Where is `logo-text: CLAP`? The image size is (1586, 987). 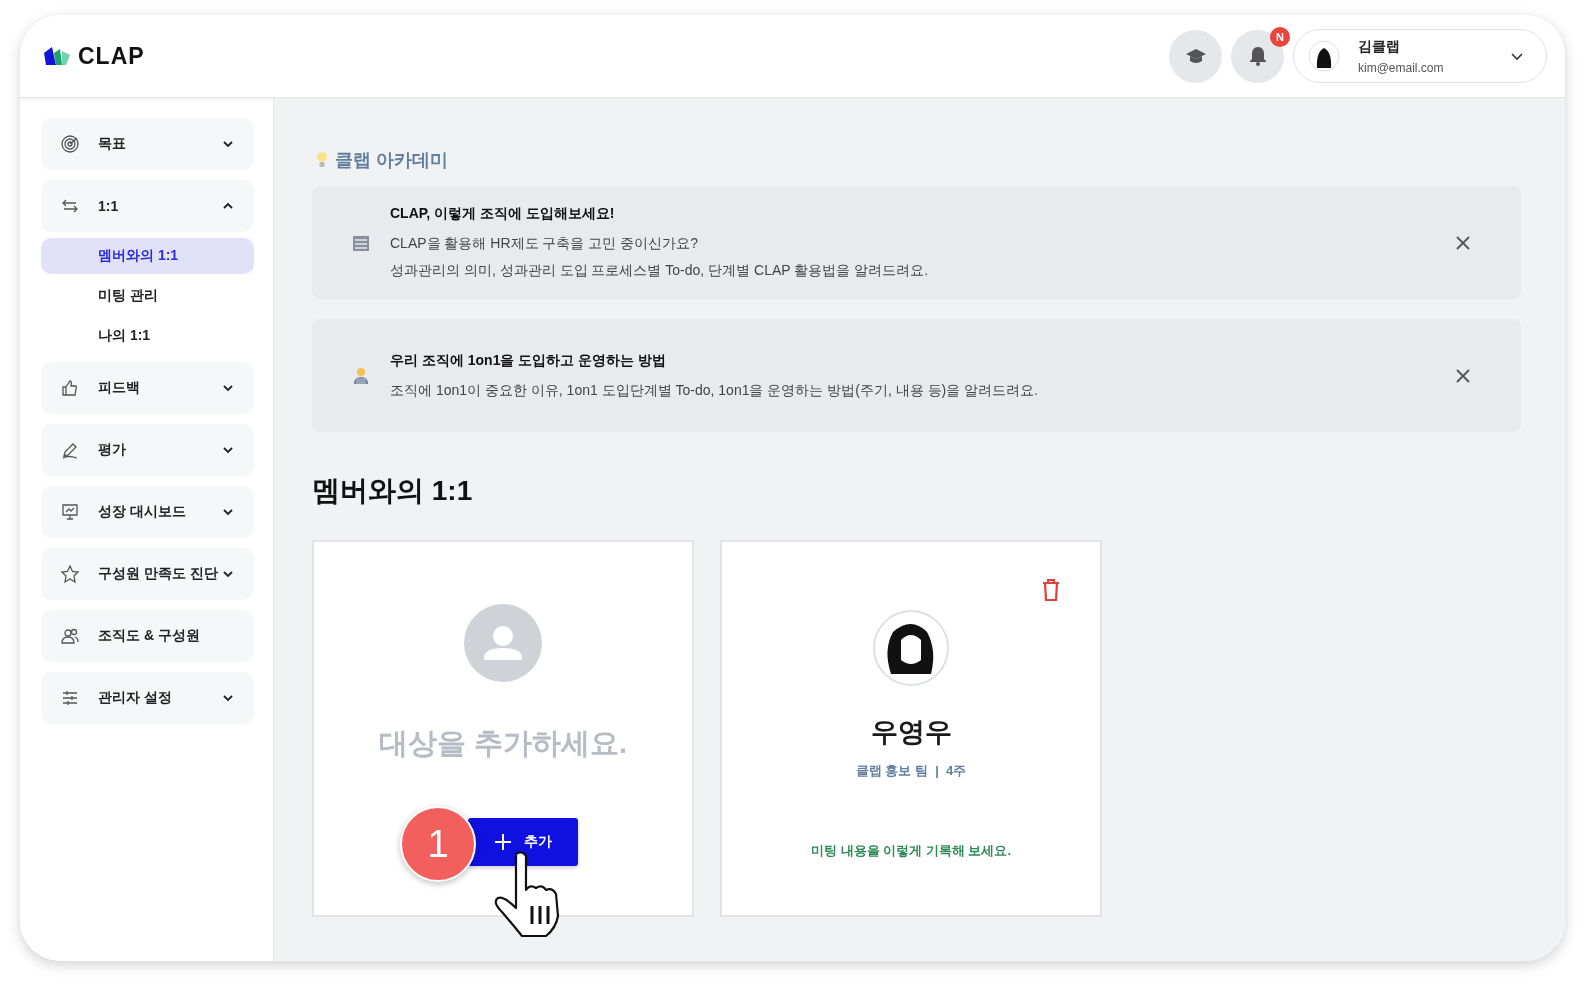 logo-text: CLAP is located at coordinates (111, 56).